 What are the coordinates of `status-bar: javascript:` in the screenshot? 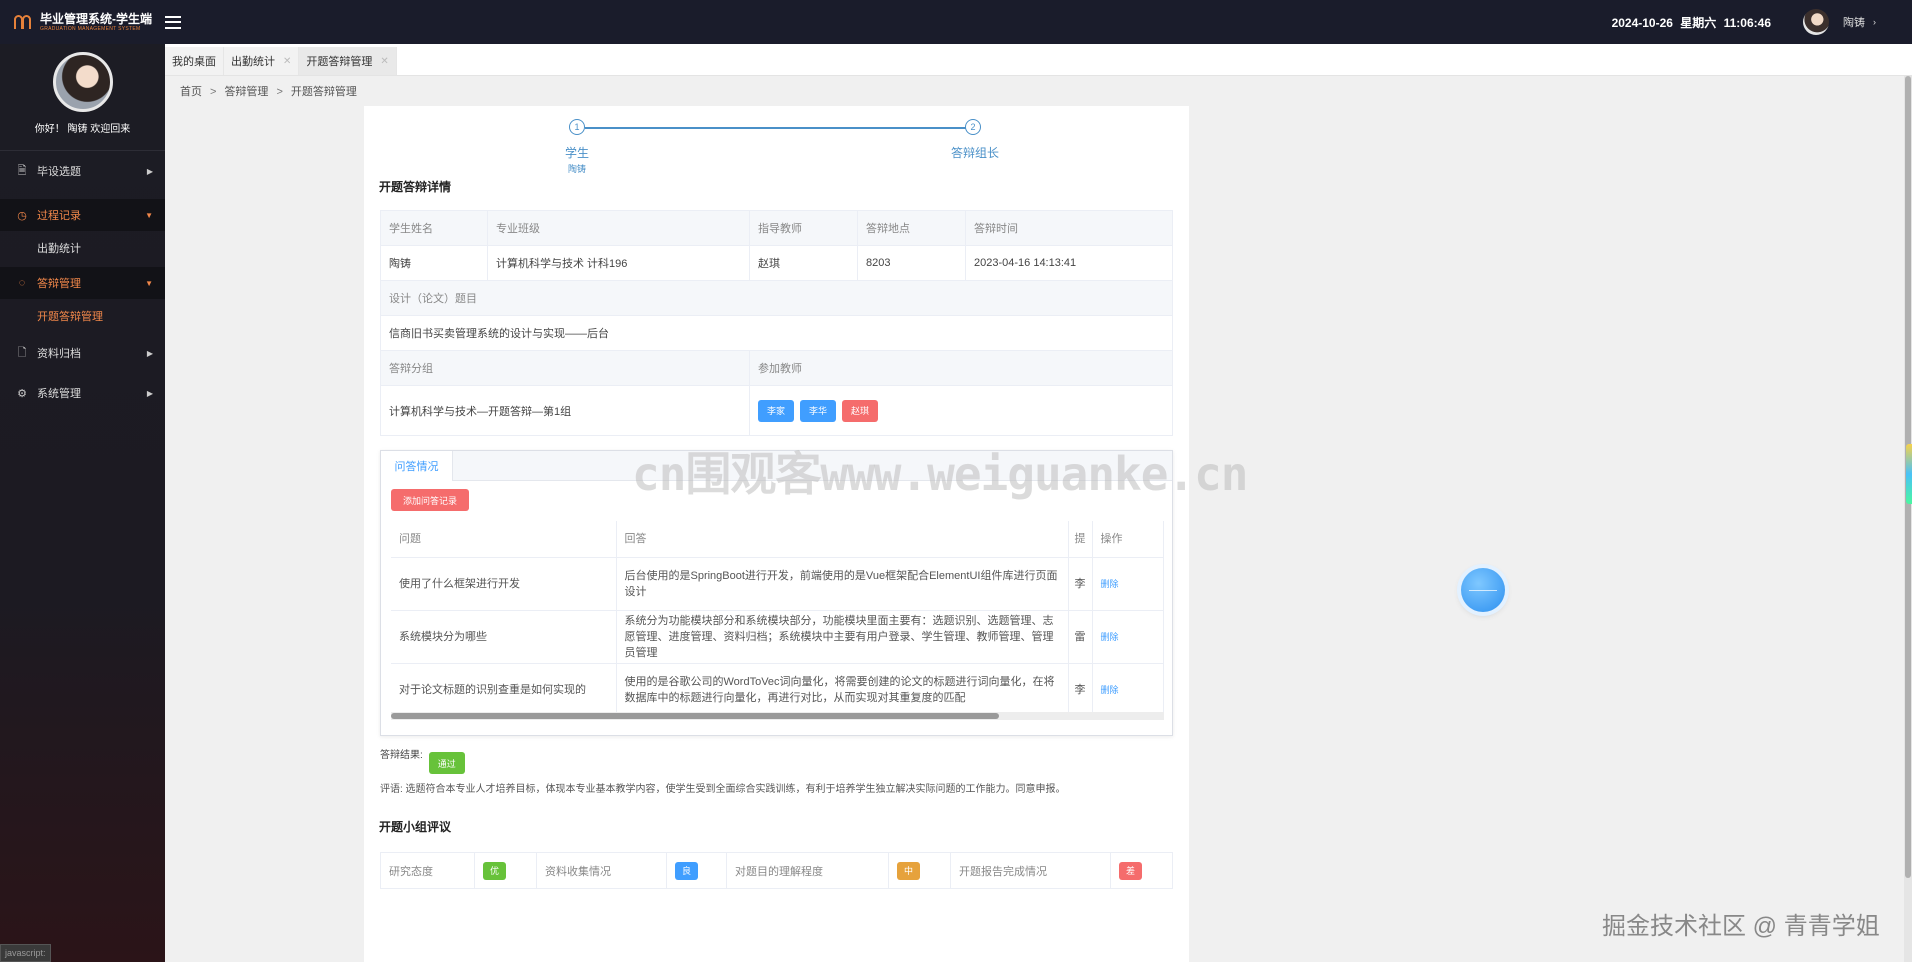 It's located at (25, 953).